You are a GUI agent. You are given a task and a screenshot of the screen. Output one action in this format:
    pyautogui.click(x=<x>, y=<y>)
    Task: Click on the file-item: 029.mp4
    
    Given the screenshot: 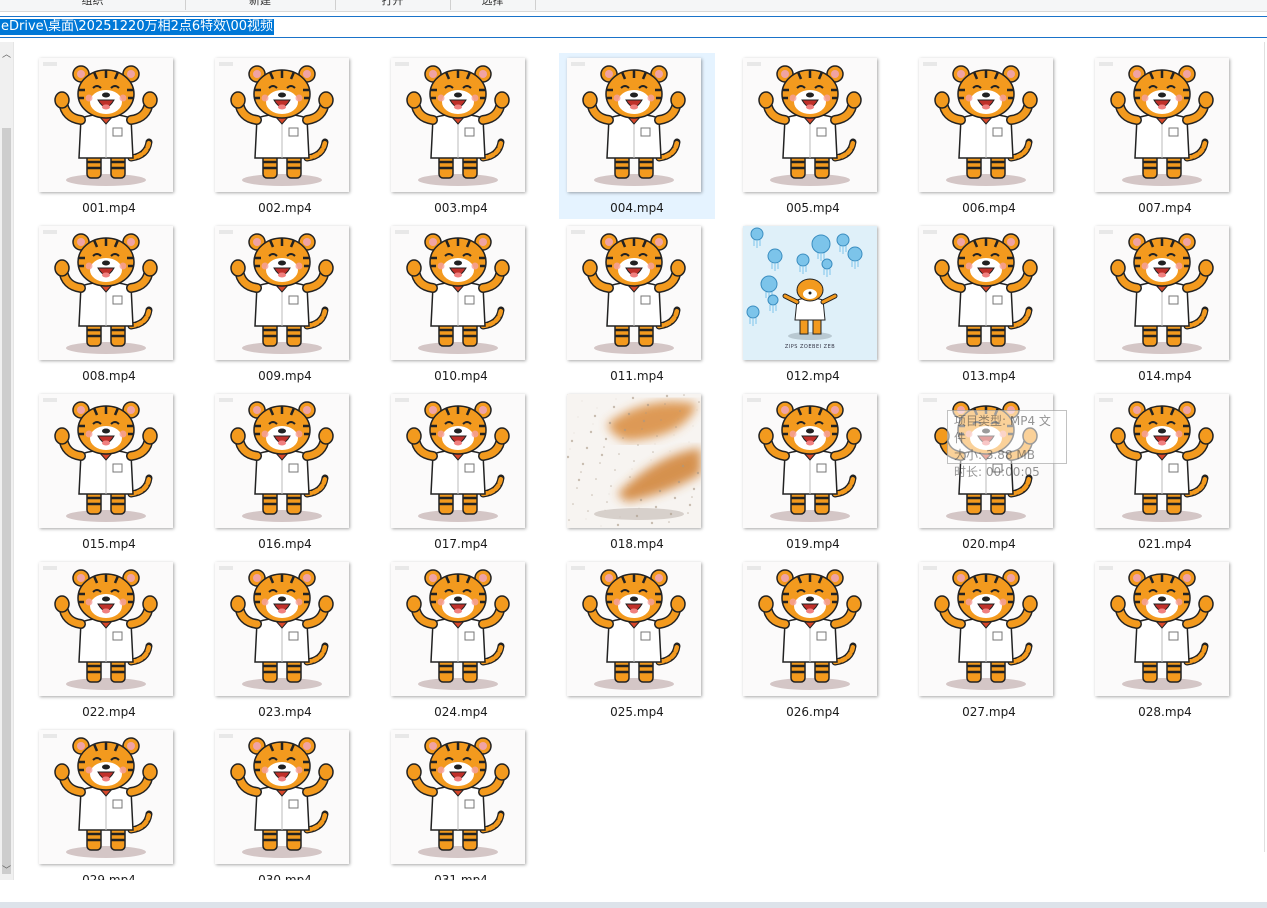 What is the action you would take?
    pyautogui.click(x=109, y=802)
    